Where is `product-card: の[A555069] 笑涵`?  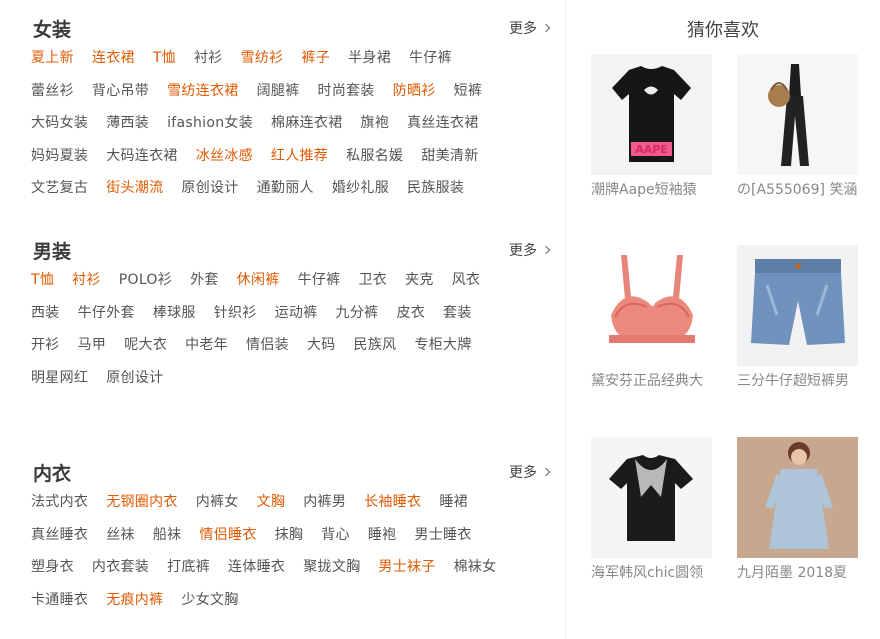 product-card: の[A555069] 笑涵 is located at coordinates (797, 126).